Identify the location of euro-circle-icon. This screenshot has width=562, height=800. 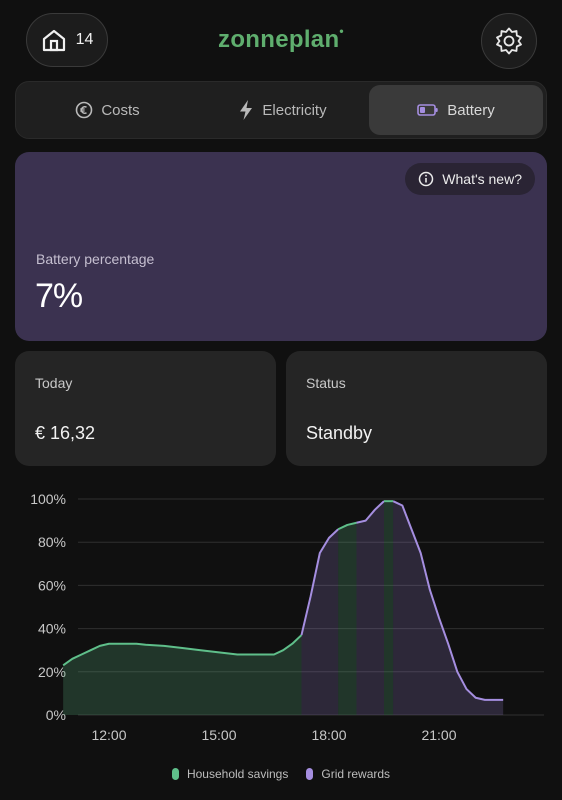
(84, 110).